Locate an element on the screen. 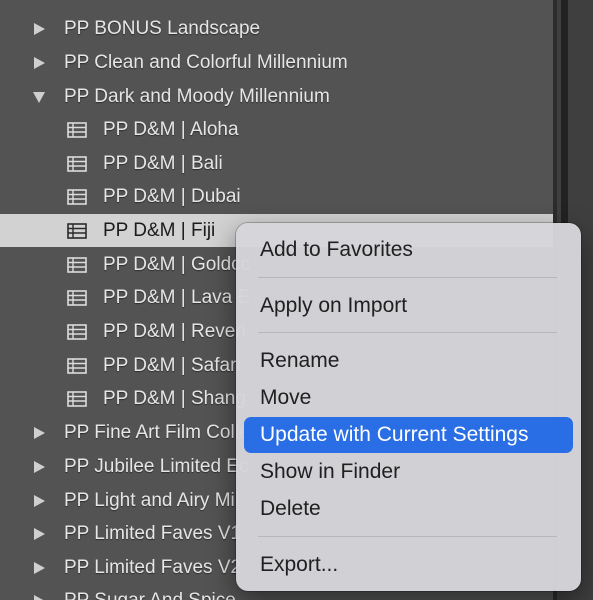  folder-label: PP Fine Art Film Colle is located at coordinates (157, 432).